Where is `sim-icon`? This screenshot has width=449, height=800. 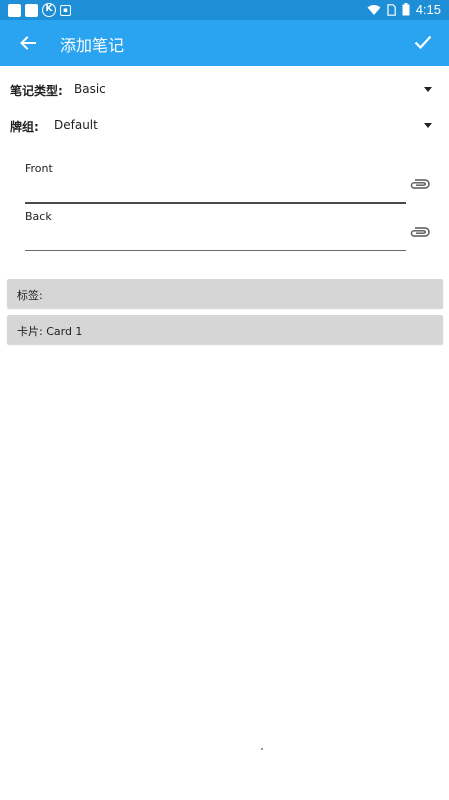 sim-icon is located at coordinates (391, 9).